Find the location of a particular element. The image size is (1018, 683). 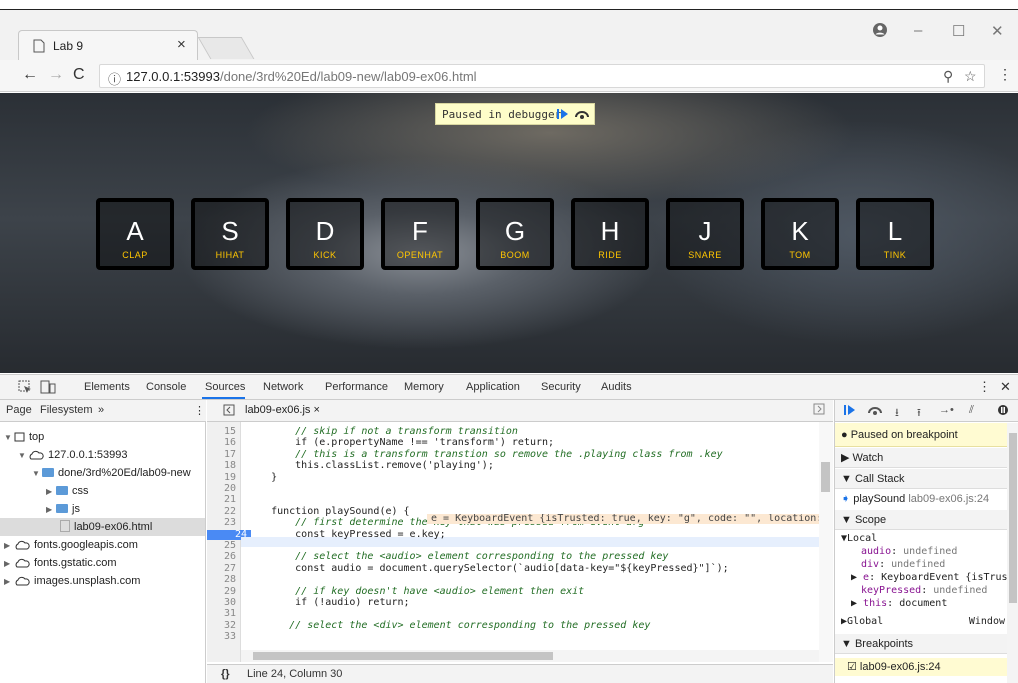

tree-item-folder: ▼ done/3rd%20Ed/lab09-new is located at coordinates (111, 473).